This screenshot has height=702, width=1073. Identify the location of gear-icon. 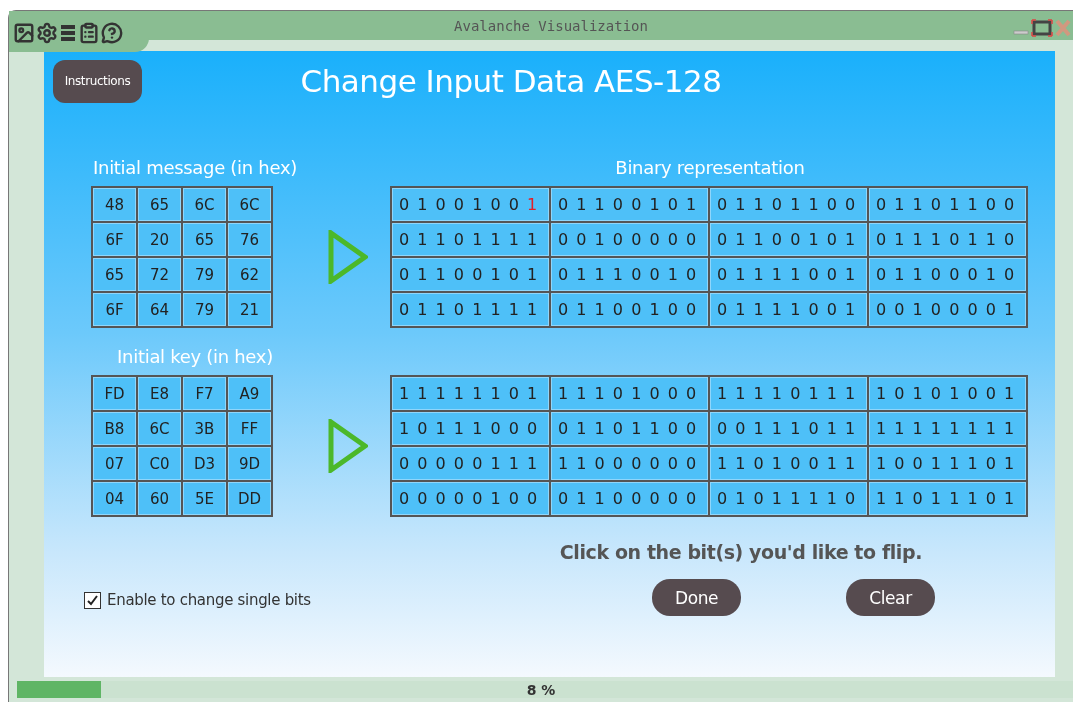
(47, 32).